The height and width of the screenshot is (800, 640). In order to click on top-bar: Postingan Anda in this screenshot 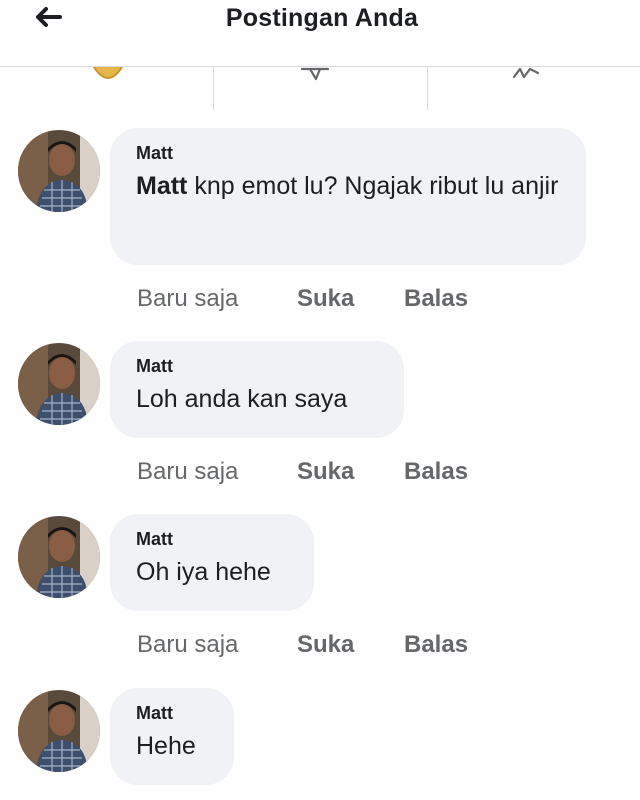, I will do `click(320, 22)`.